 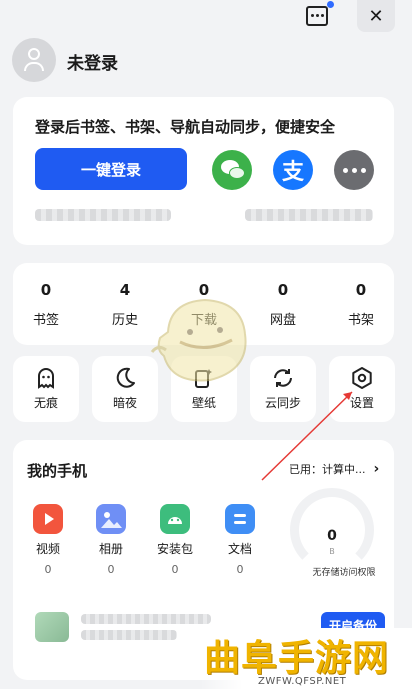 What do you see at coordinates (111, 540) in the screenshot?
I see `app-album: 相册 0` at bounding box center [111, 540].